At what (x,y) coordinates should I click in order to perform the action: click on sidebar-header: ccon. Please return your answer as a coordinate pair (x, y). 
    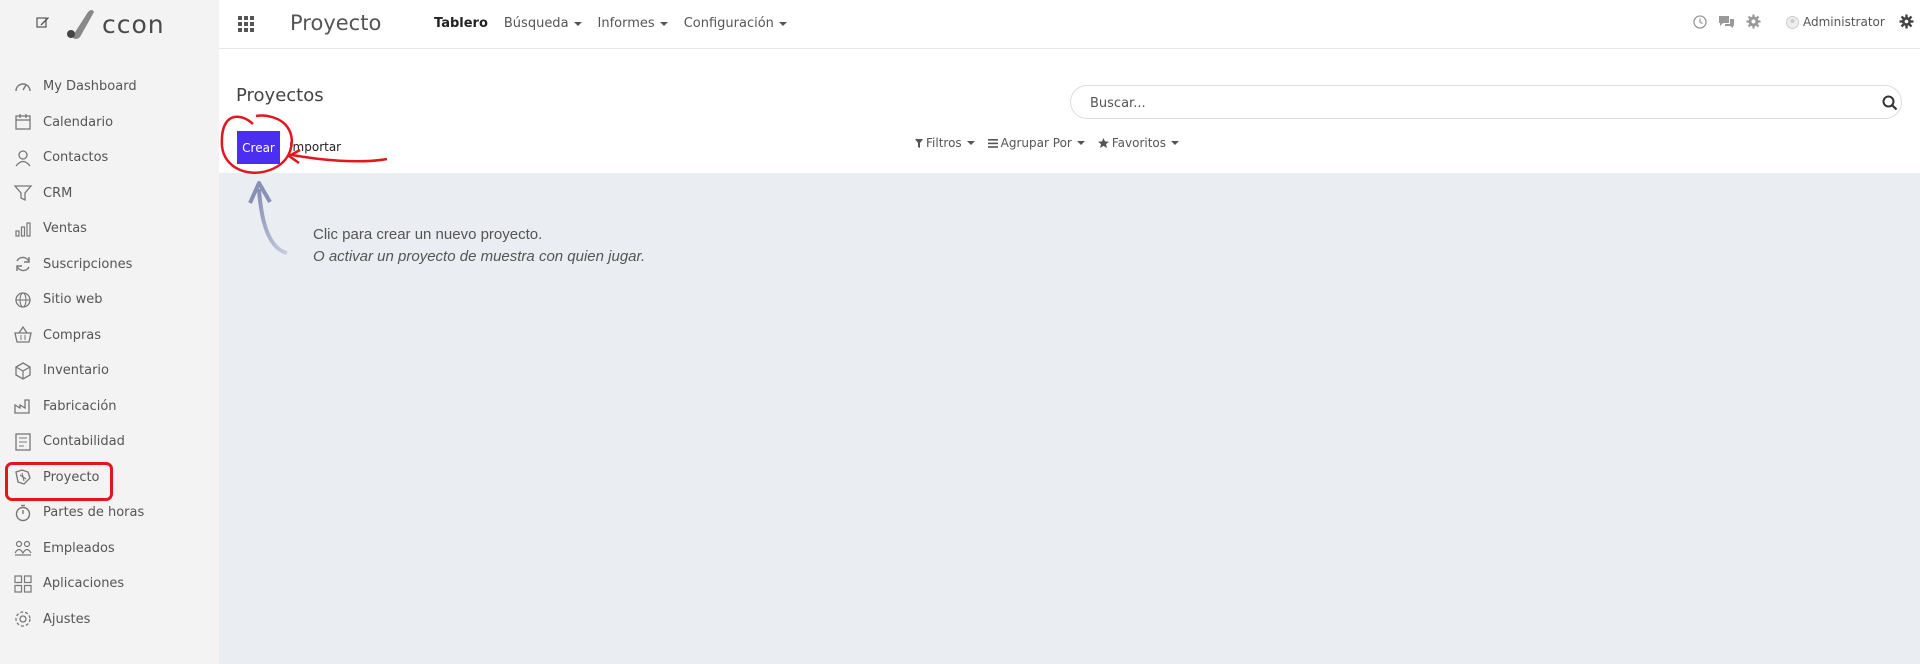
    Looking at the image, I should click on (109, 24).